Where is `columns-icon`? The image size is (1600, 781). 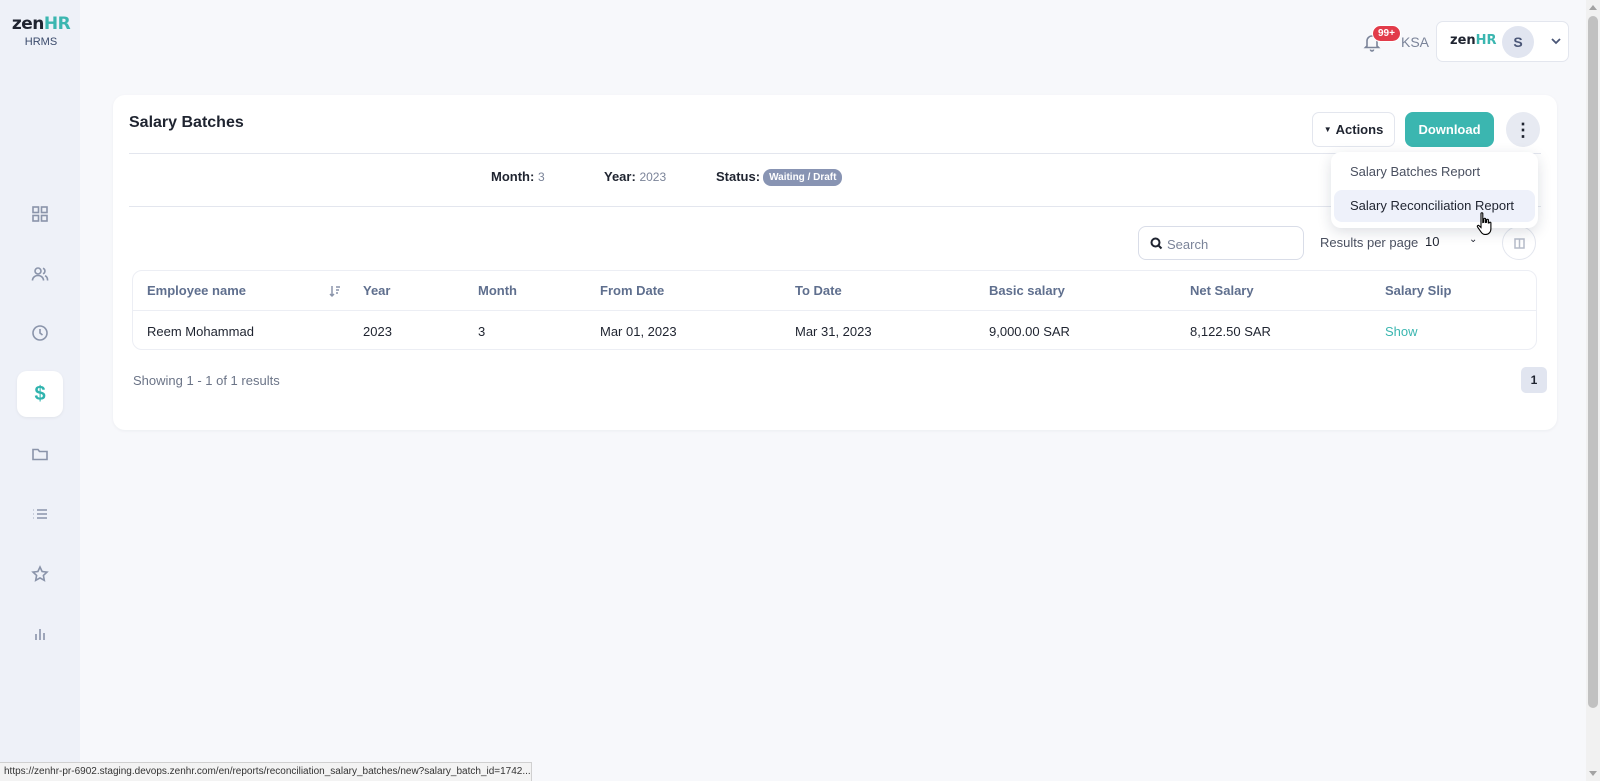 columns-icon is located at coordinates (1519, 243).